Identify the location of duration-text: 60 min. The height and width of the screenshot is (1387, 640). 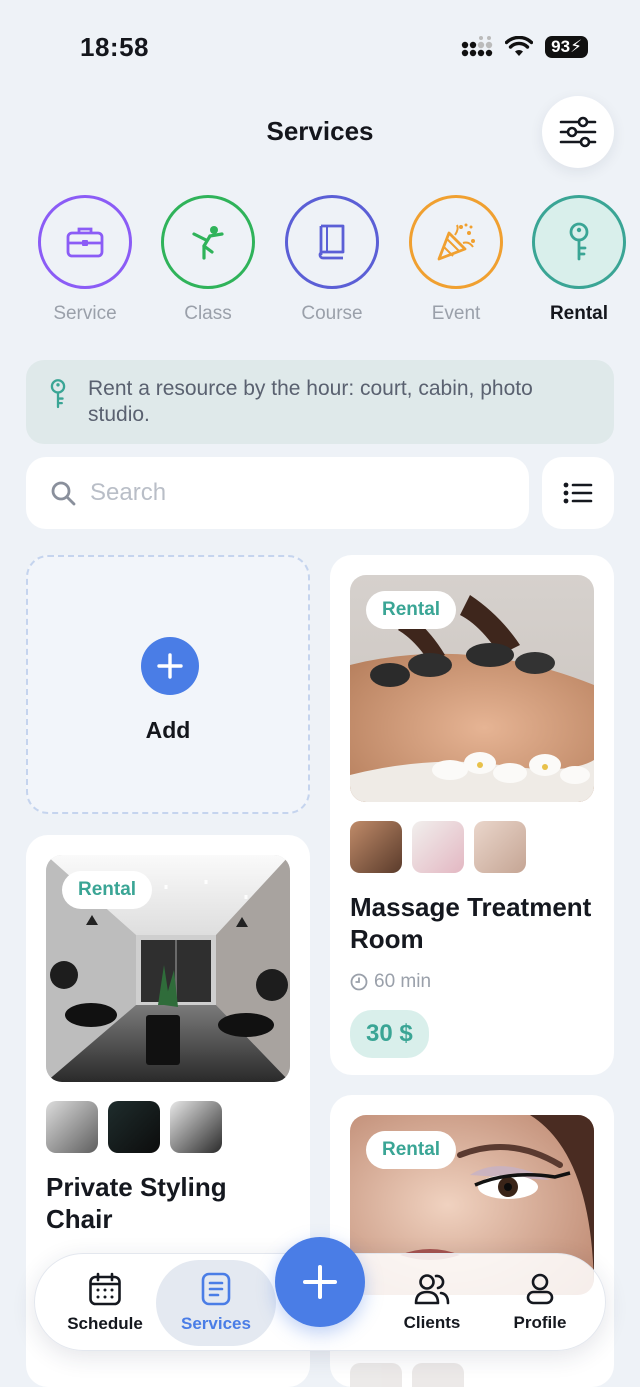
(403, 981).